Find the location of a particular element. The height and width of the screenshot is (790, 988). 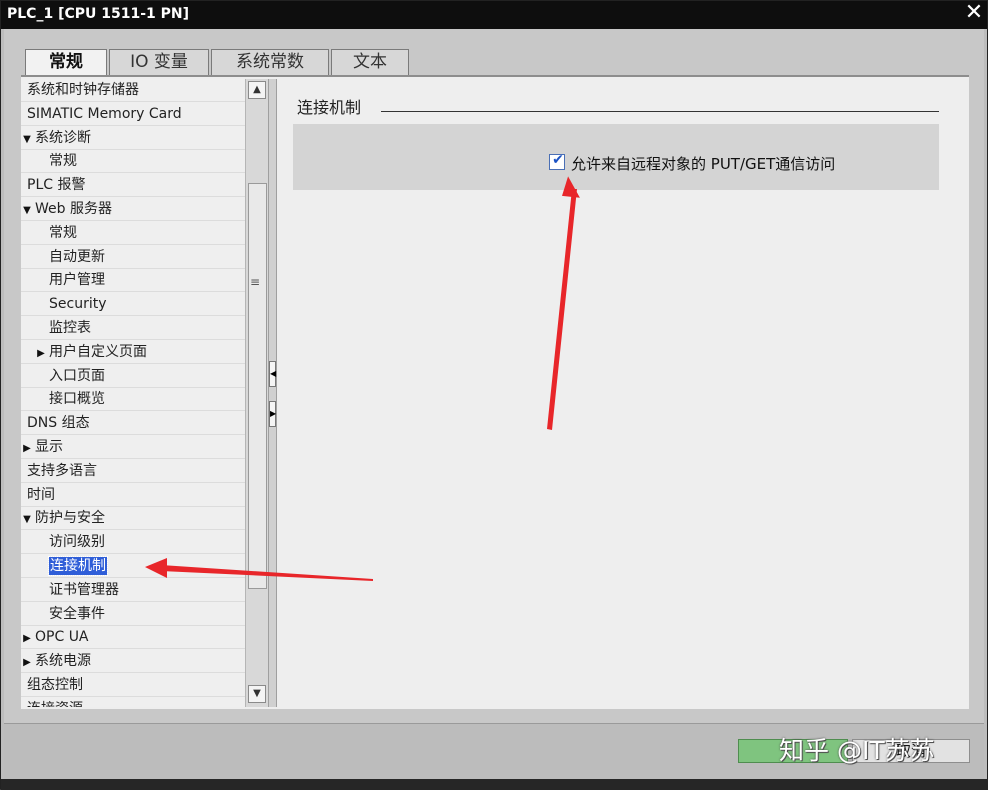

tree-item: ▼ 系统诊断 is located at coordinates (133, 138).